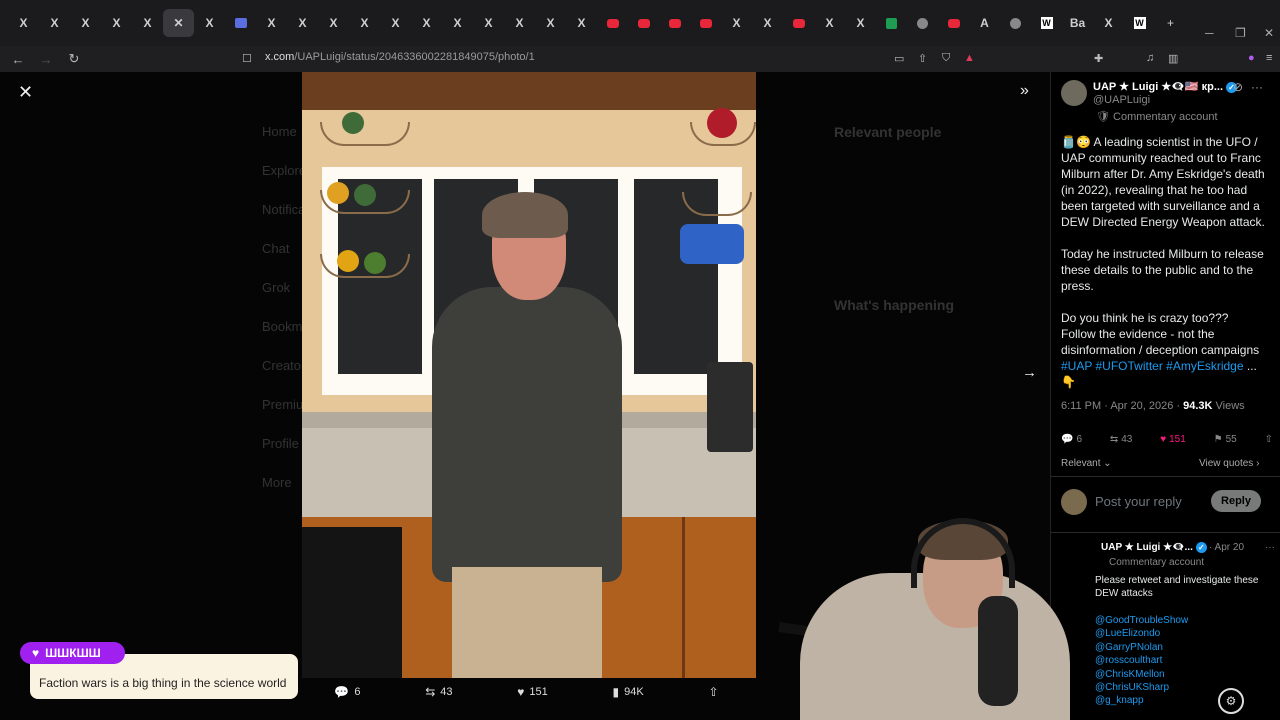 The image size is (1280, 720). Describe the element at coordinates (1141, 700) in the screenshot. I see `mention-link: @g_knapp` at that location.